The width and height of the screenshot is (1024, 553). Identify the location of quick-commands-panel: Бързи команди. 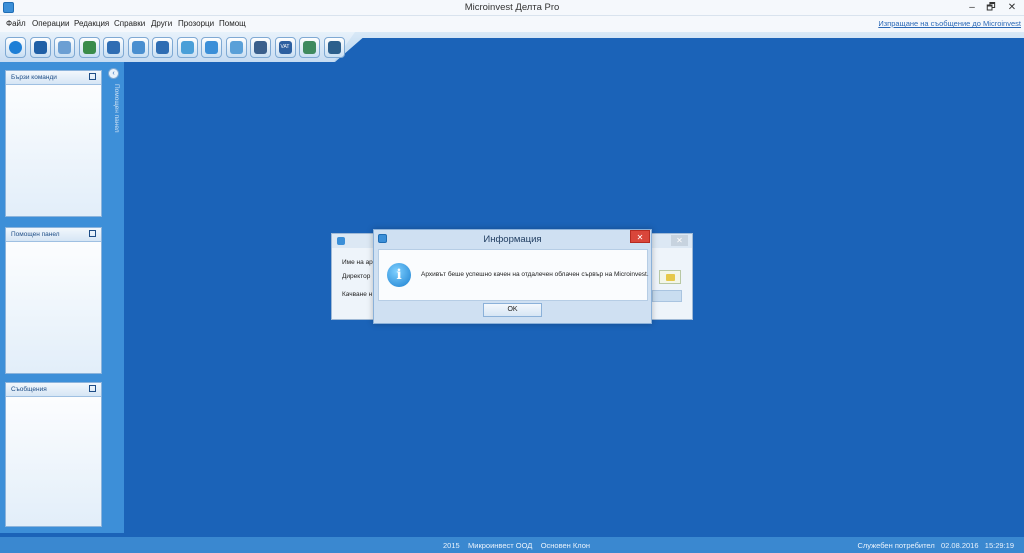
(53, 143).